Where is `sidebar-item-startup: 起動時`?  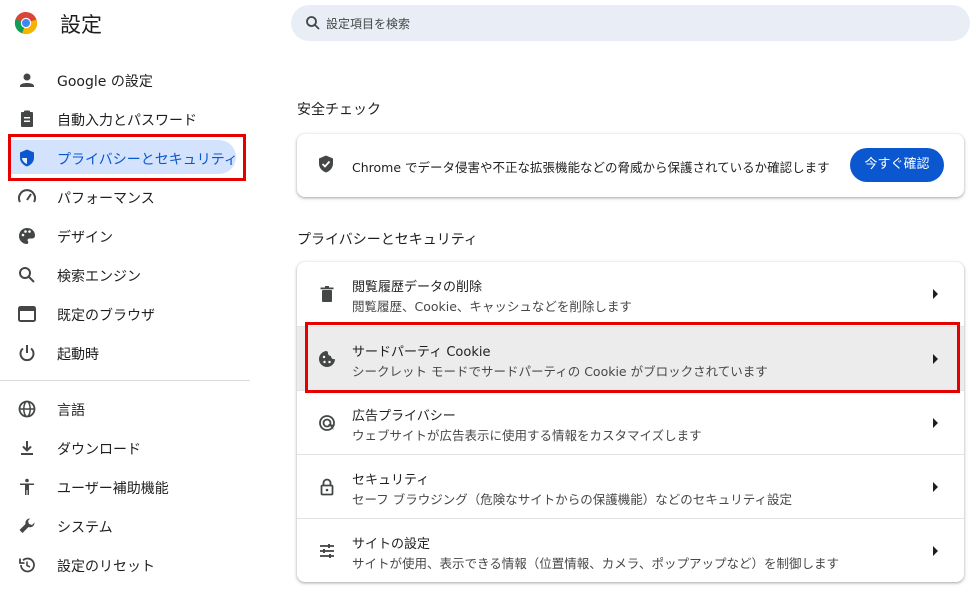 sidebar-item-startup: 起動時 is located at coordinates (120, 352).